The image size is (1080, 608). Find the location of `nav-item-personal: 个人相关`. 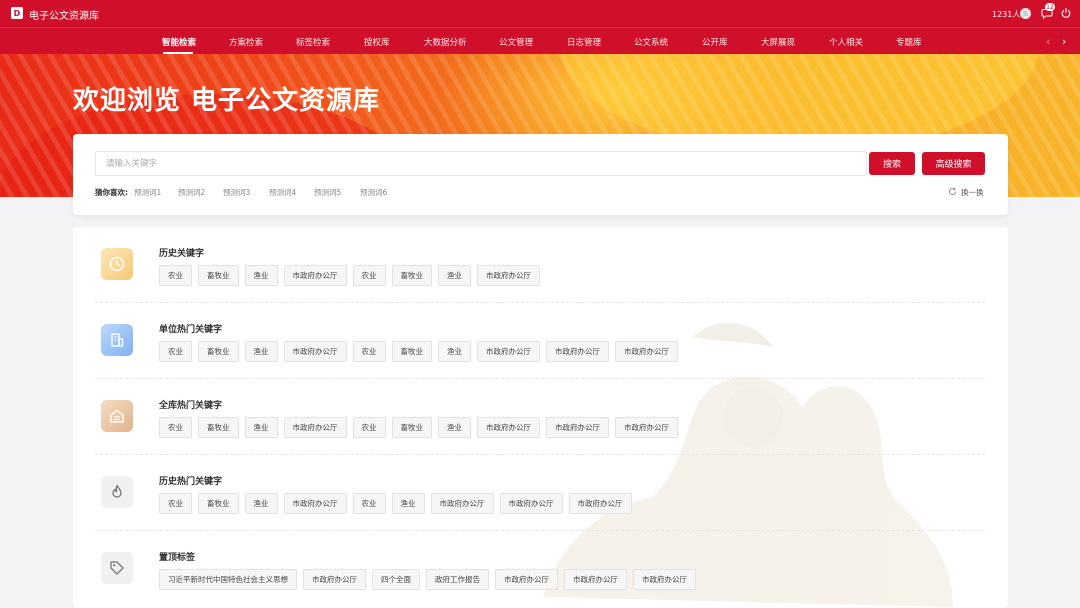

nav-item-personal: 个人相关 is located at coordinates (846, 42).